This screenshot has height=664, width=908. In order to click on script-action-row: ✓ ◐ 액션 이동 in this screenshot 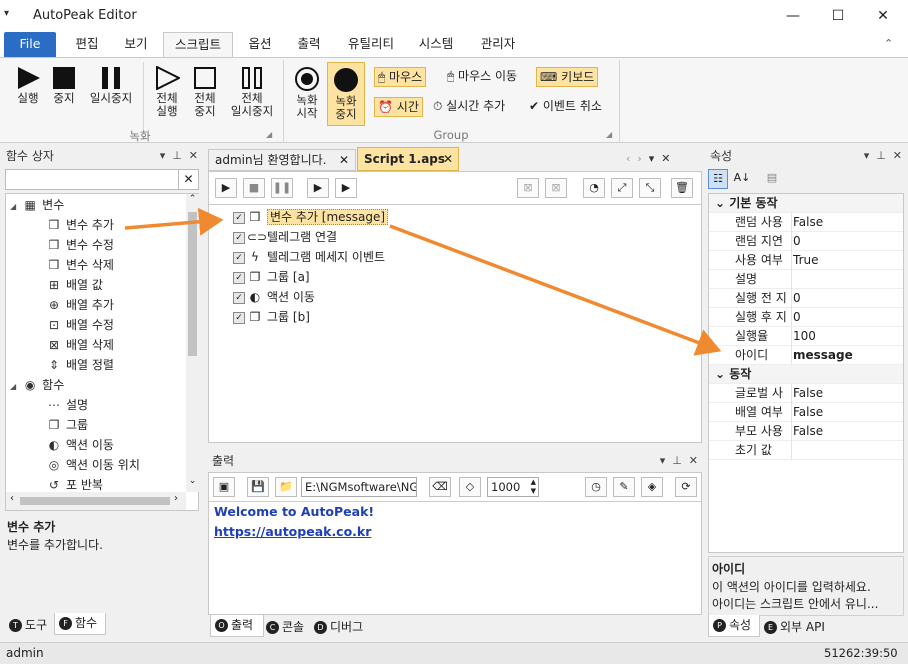, I will do `click(463, 297)`.